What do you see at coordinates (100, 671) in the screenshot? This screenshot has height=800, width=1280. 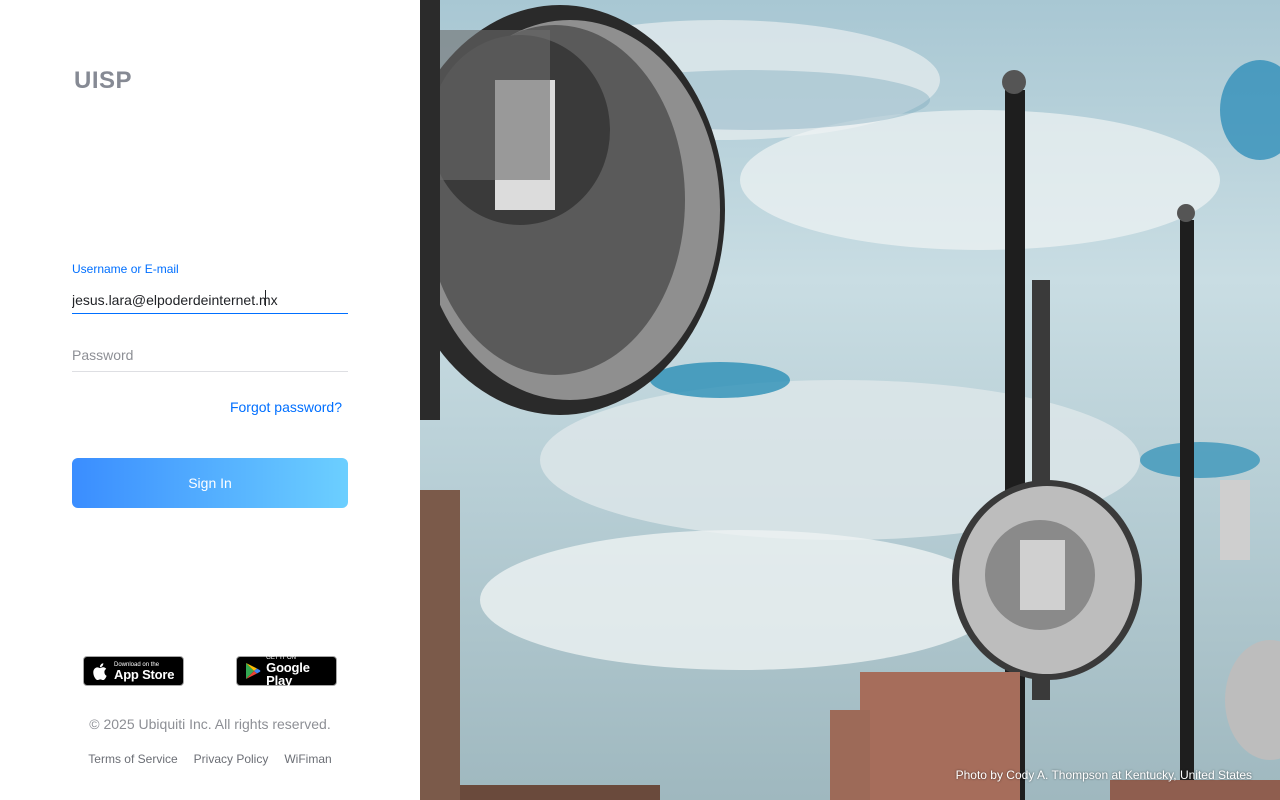 I see `apple-icon` at bounding box center [100, 671].